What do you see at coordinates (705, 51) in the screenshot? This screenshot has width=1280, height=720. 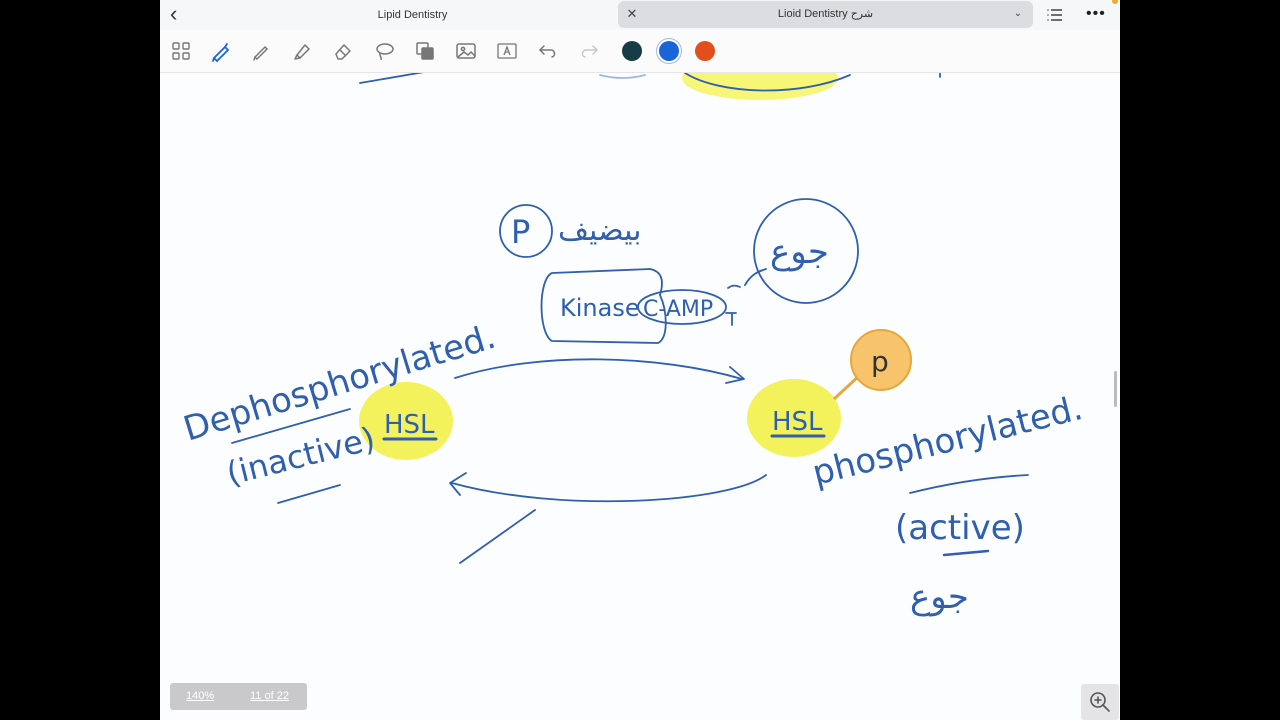 I see `color-swatch-orange` at bounding box center [705, 51].